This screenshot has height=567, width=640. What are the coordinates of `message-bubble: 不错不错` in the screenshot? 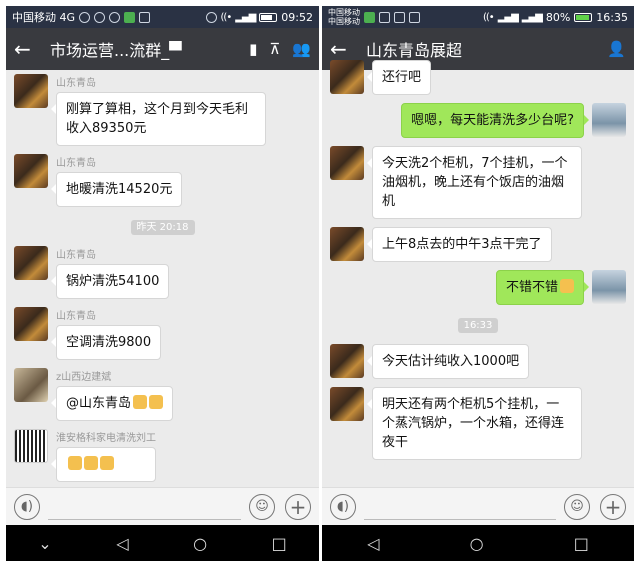 It's located at (542, 287).